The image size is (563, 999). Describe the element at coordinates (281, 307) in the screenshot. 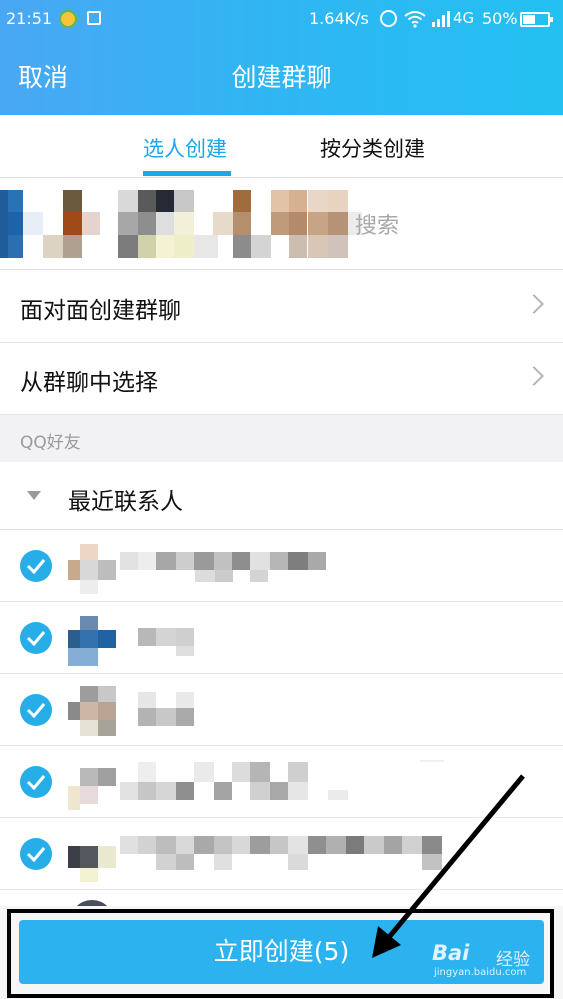

I see `face-to-face-create-row: 面对面创建群聊` at that location.